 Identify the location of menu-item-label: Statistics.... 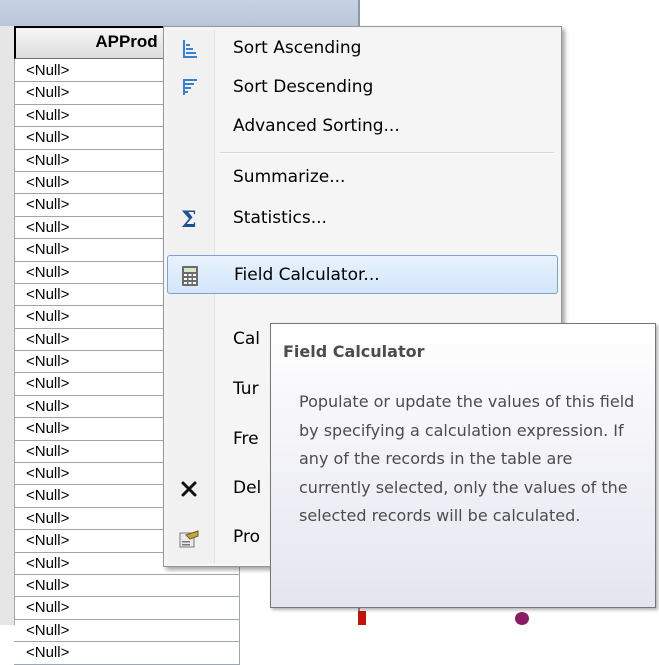
(280, 218).